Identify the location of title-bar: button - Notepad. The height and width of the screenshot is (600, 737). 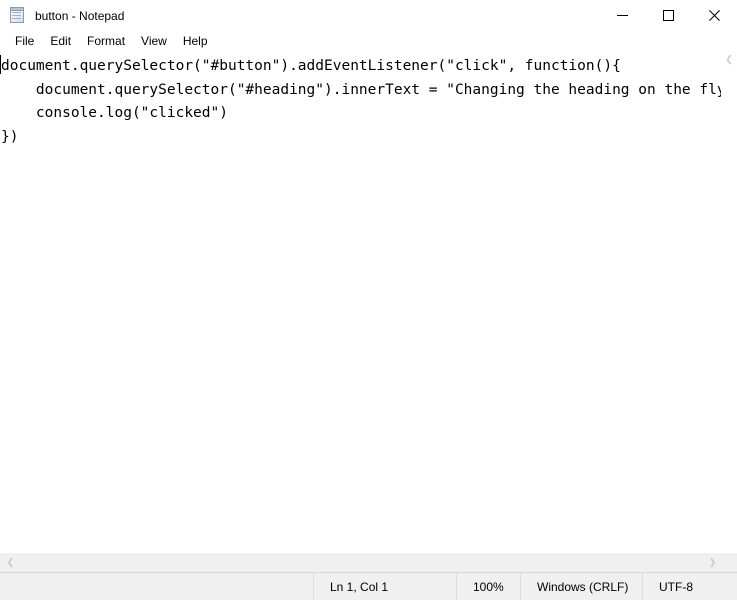
(368, 15).